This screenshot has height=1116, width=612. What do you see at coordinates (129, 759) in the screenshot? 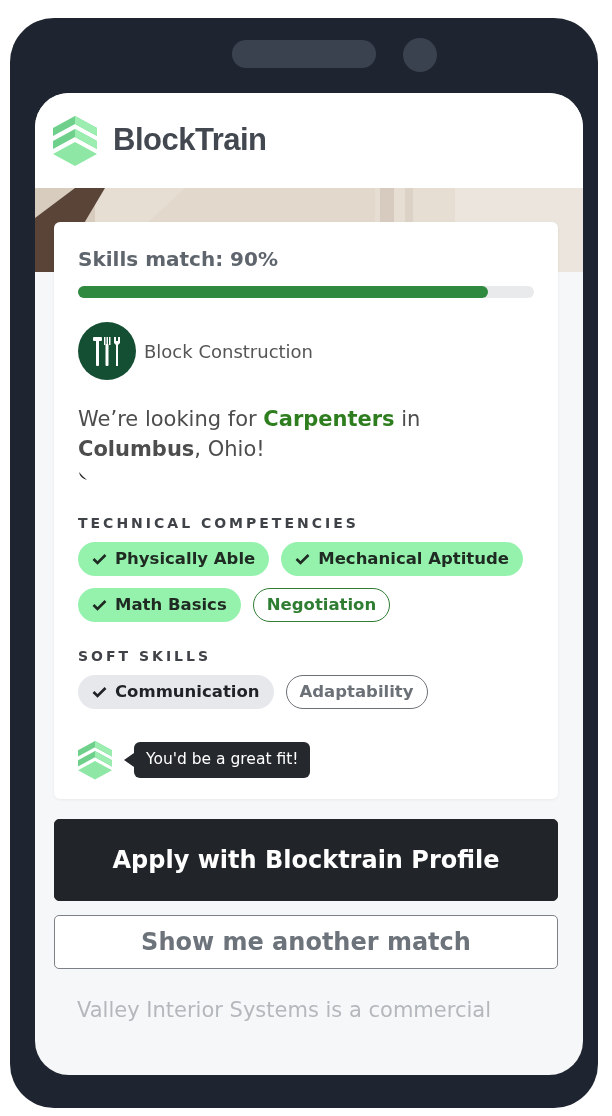
I see `tooltip-pointer` at bounding box center [129, 759].